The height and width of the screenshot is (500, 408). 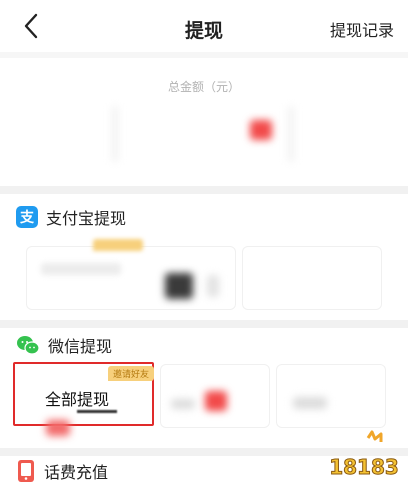 What do you see at coordinates (28, 345) in the screenshot?
I see `wechat-icon` at bounding box center [28, 345].